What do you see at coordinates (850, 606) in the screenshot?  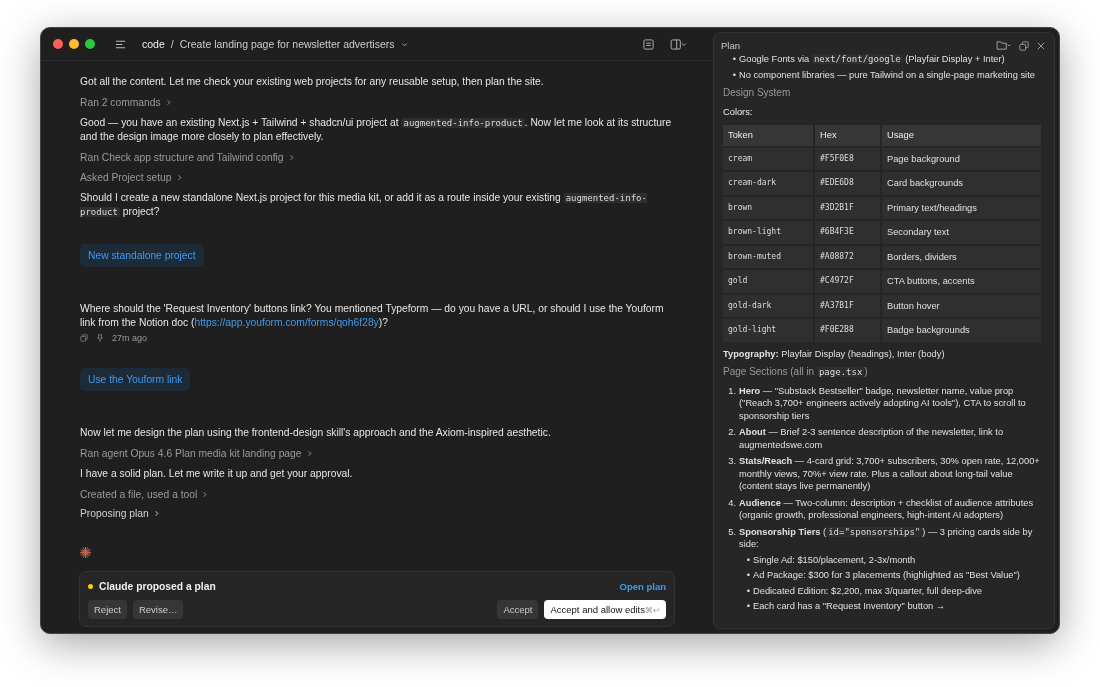 I see `tier-bullet: Each card has a "Request Inventory" button →` at bounding box center [850, 606].